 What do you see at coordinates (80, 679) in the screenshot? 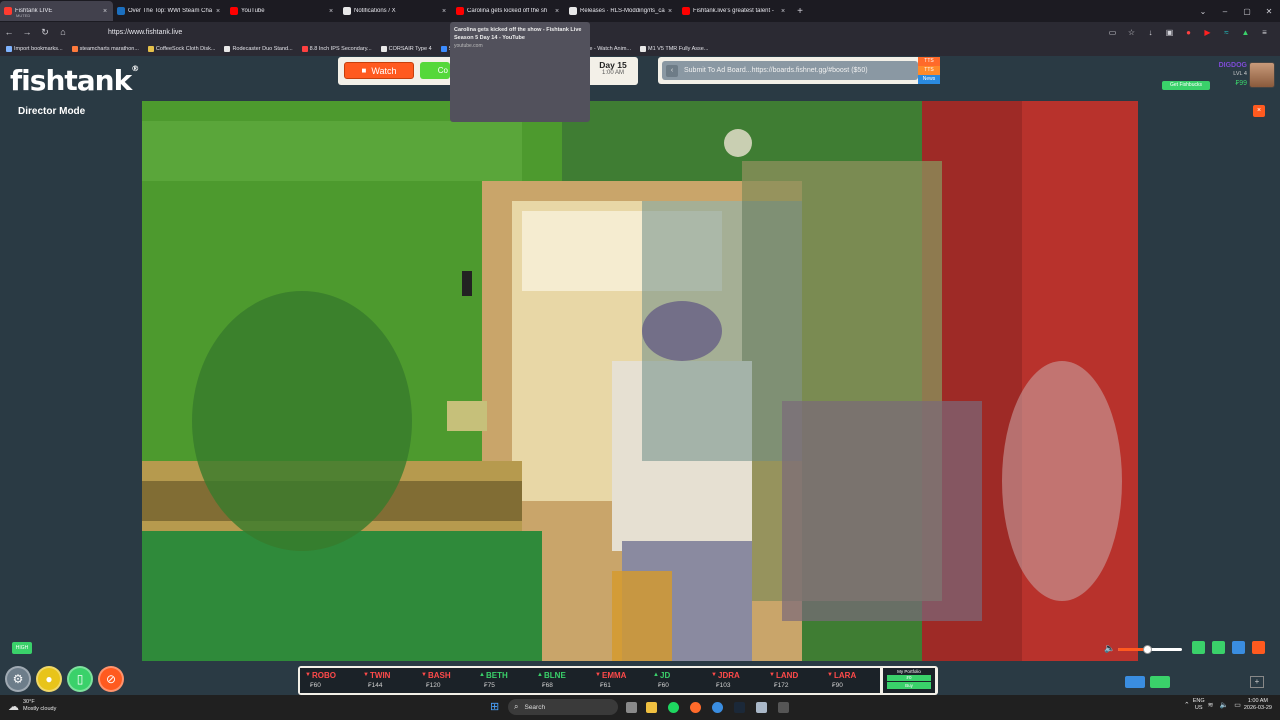
I see `phone-icon: ▯` at bounding box center [80, 679].